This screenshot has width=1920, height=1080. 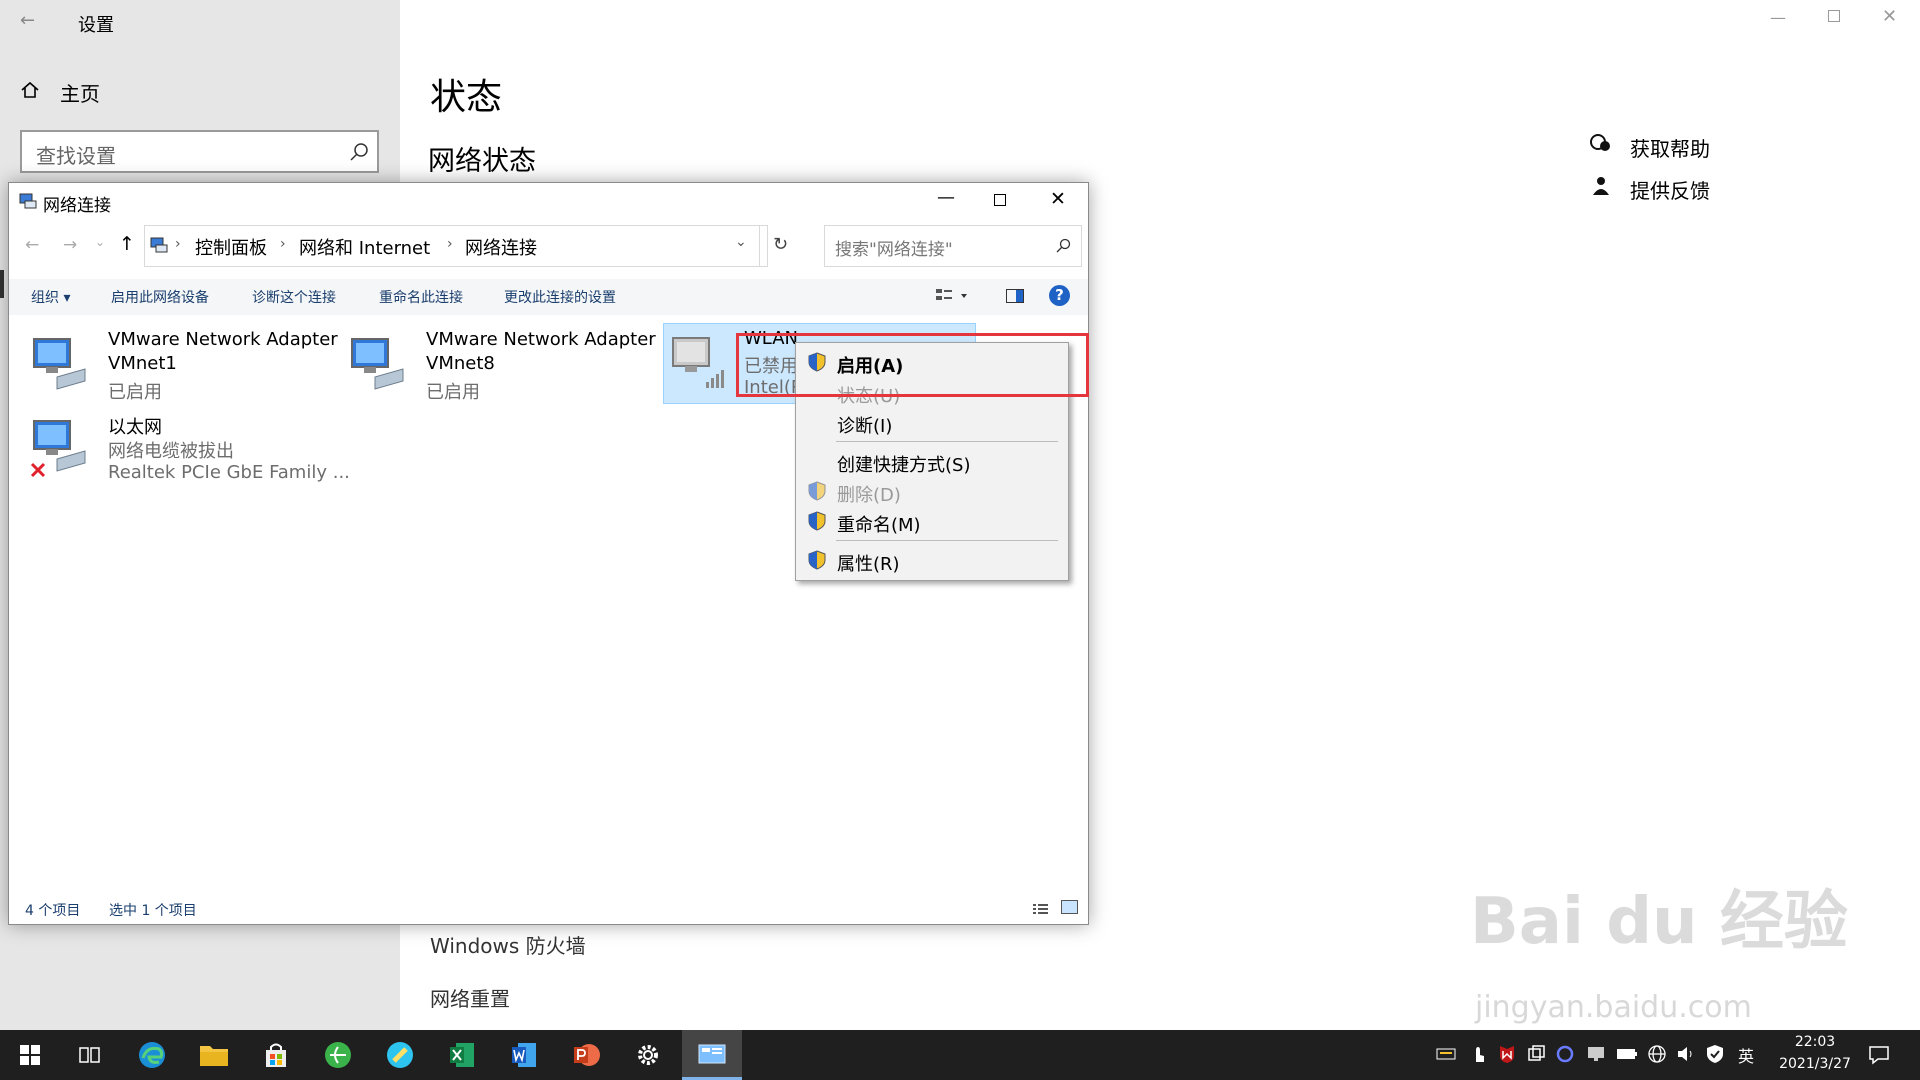 I want to click on clock-date: 2021/3/27, so click(x=1815, y=1064).